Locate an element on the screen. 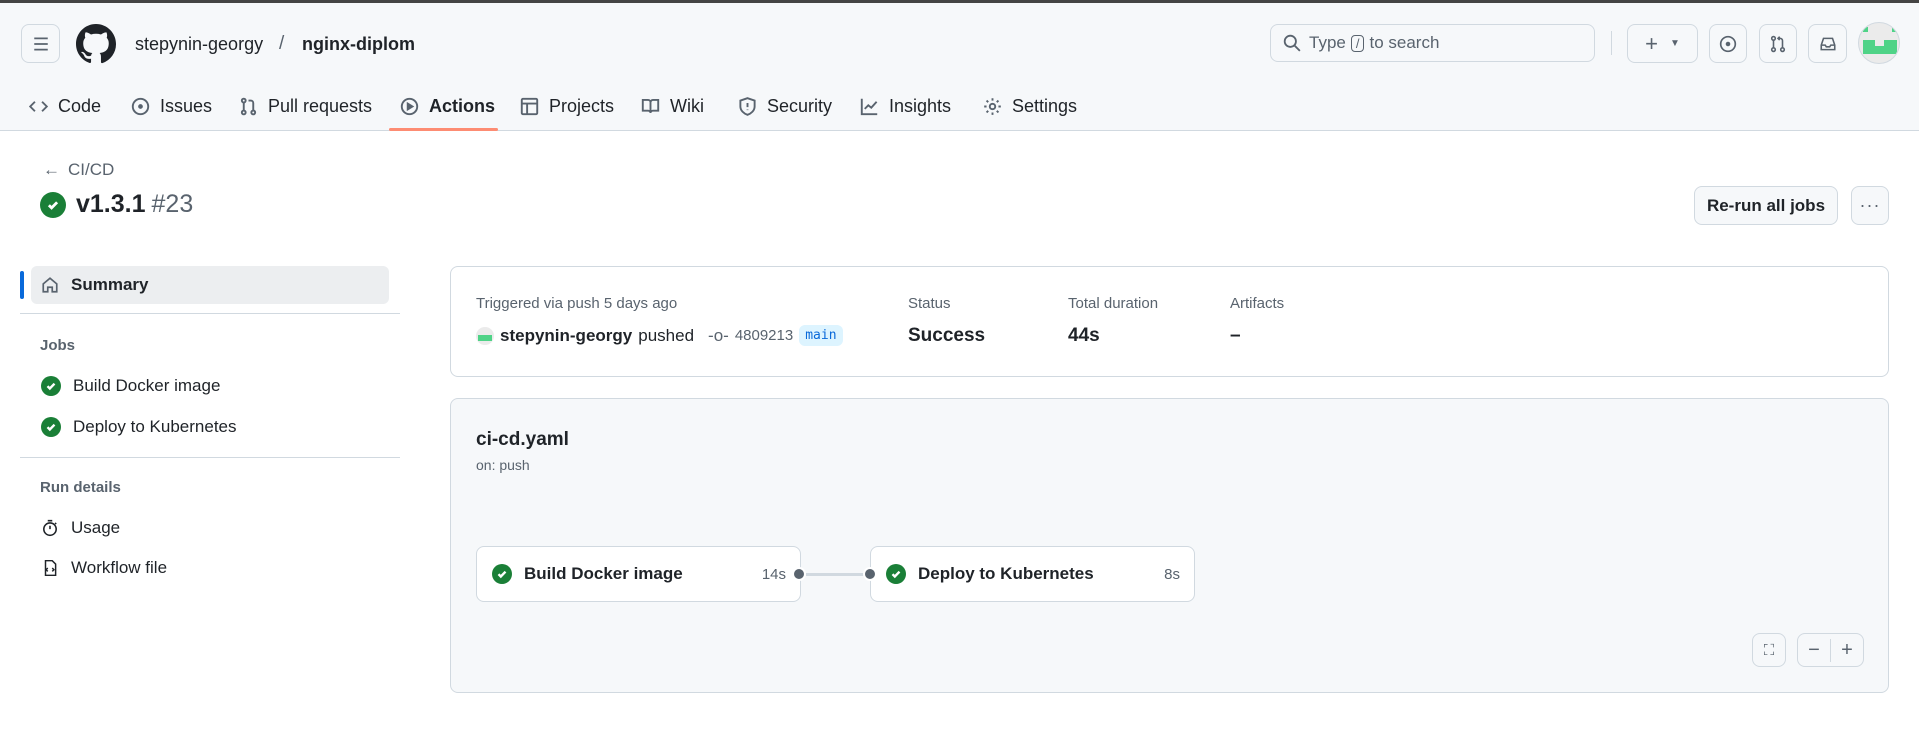 The width and height of the screenshot is (1919, 753). sidebar-label: Deploy to Kubernetes is located at coordinates (155, 426).